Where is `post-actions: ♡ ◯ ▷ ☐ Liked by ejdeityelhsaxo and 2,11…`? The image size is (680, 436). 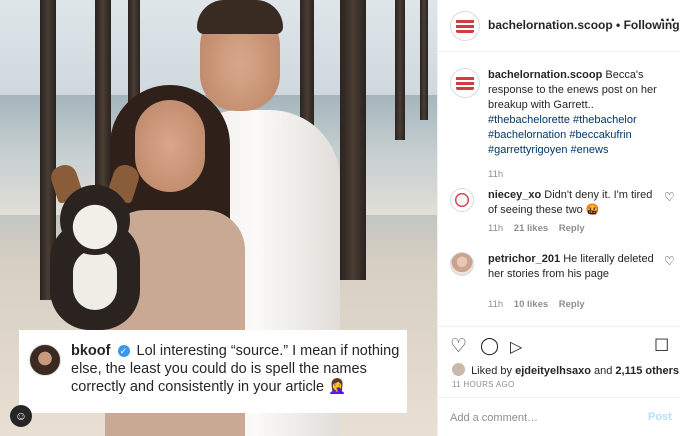
post-actions: ♡ ◯ ▷ ☐ Liked by ejdeityelhsaxo and 2,11… is located at coordinates (559, 381).